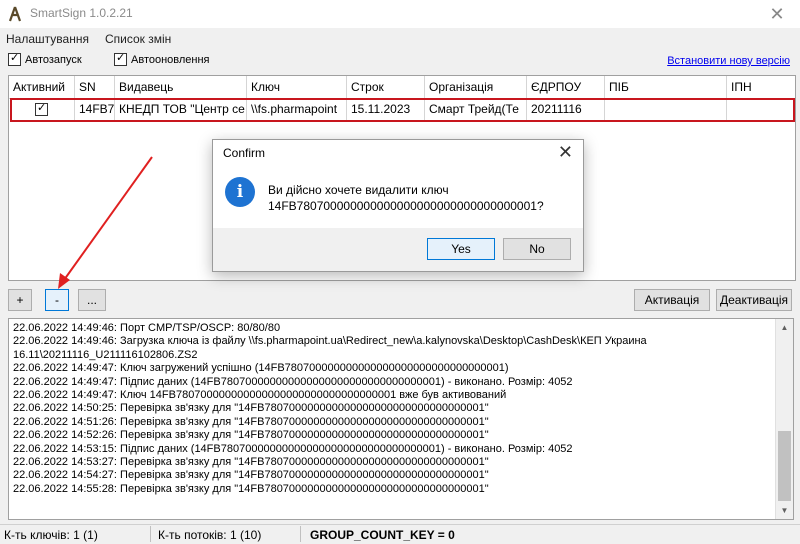 This screenshot has height=544, width=800. What do you see at coordinates (386, 109) in the screenshot?
I see `row-term: 15.11.2023` at bounding box center [386, 109].